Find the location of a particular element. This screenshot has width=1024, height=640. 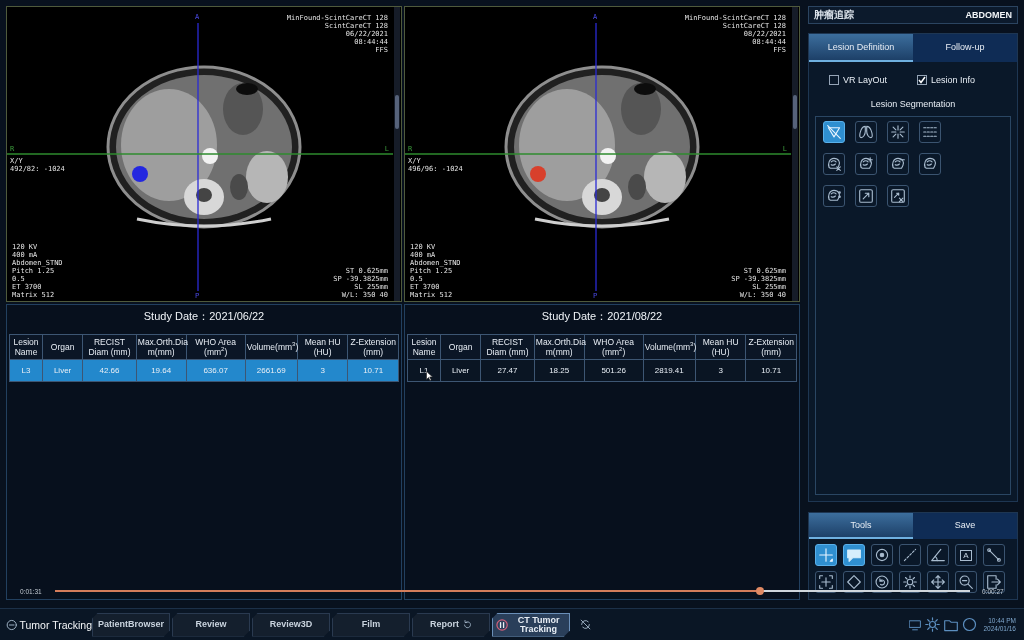

study-date-title: Study Date：2021/08/22 is located at coordinates (602, 316).